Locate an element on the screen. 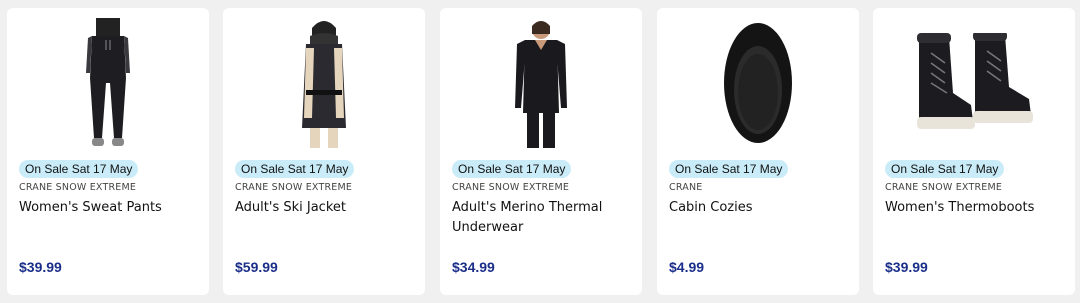  product-title: Cabin Cozies is located at coordinates (759, 208).